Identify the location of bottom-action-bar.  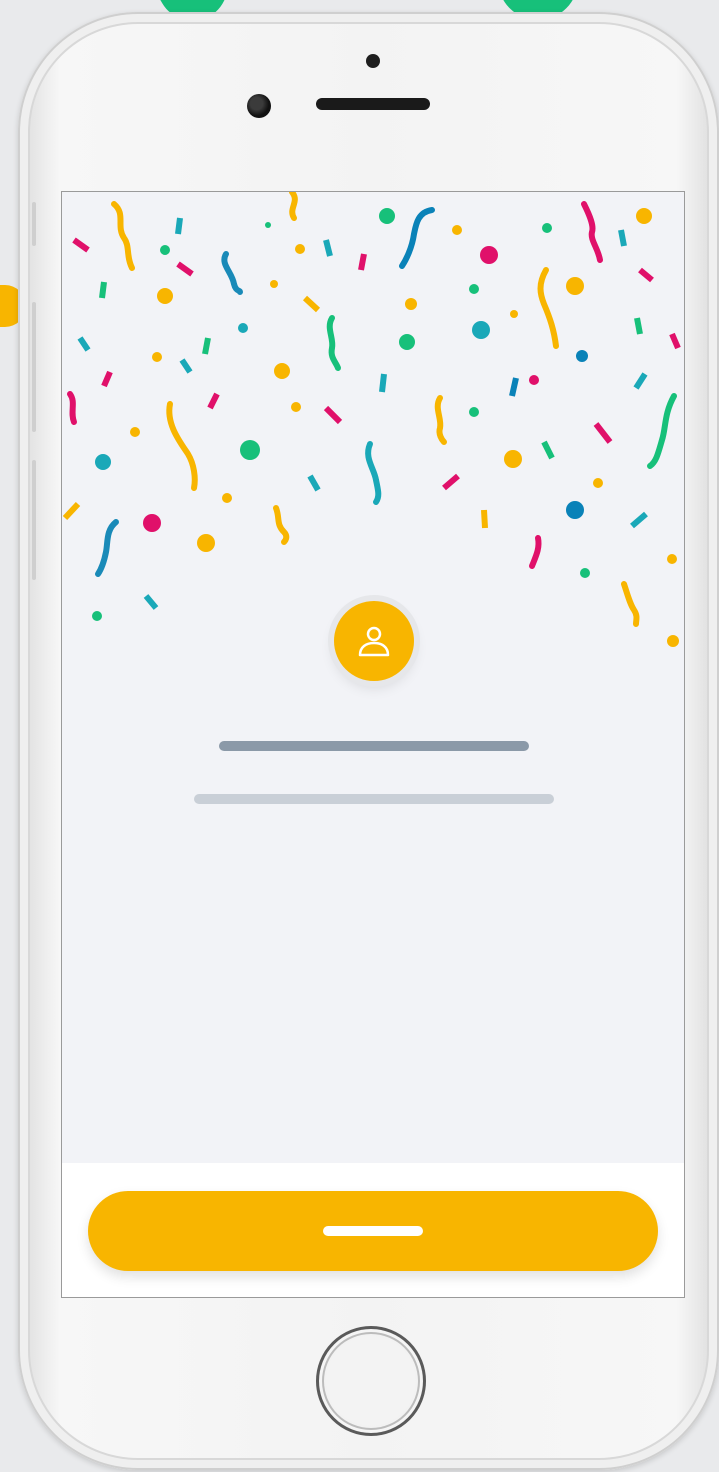
(373, 1230).